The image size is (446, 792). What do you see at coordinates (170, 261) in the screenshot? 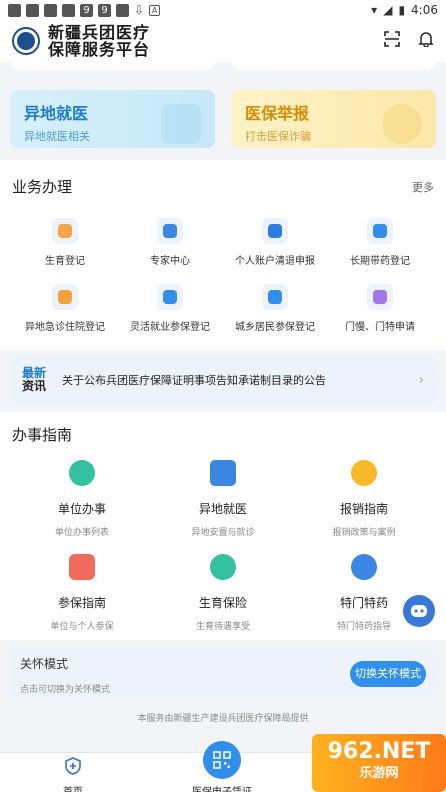
I see `biz-label: 专家中心` at bounding box center [170, 261].